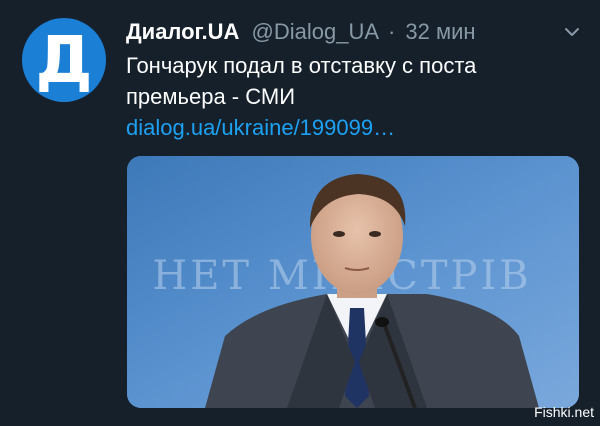 This screenshot has height=426, width=600. I want to click on author-avatar: Д, so click(64, 60).